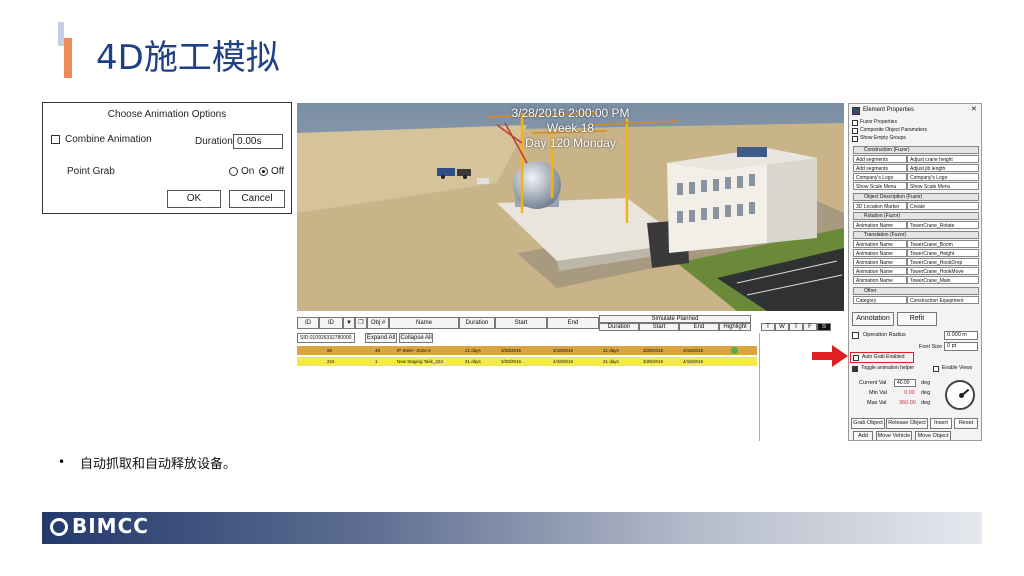 This screenshot has height=576, width=1024. Describe the element at coordinates (416, 338) in the screenshot. I see `collapse-all-button: Collapse All` at that location.